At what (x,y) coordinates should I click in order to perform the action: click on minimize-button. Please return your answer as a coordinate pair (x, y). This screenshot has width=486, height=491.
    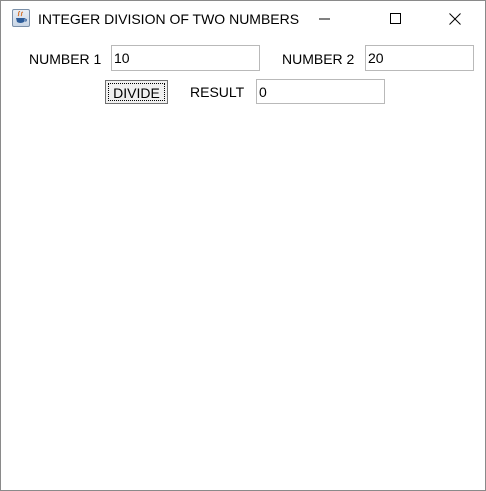
    Looking at the image, I should click on (325, 19).